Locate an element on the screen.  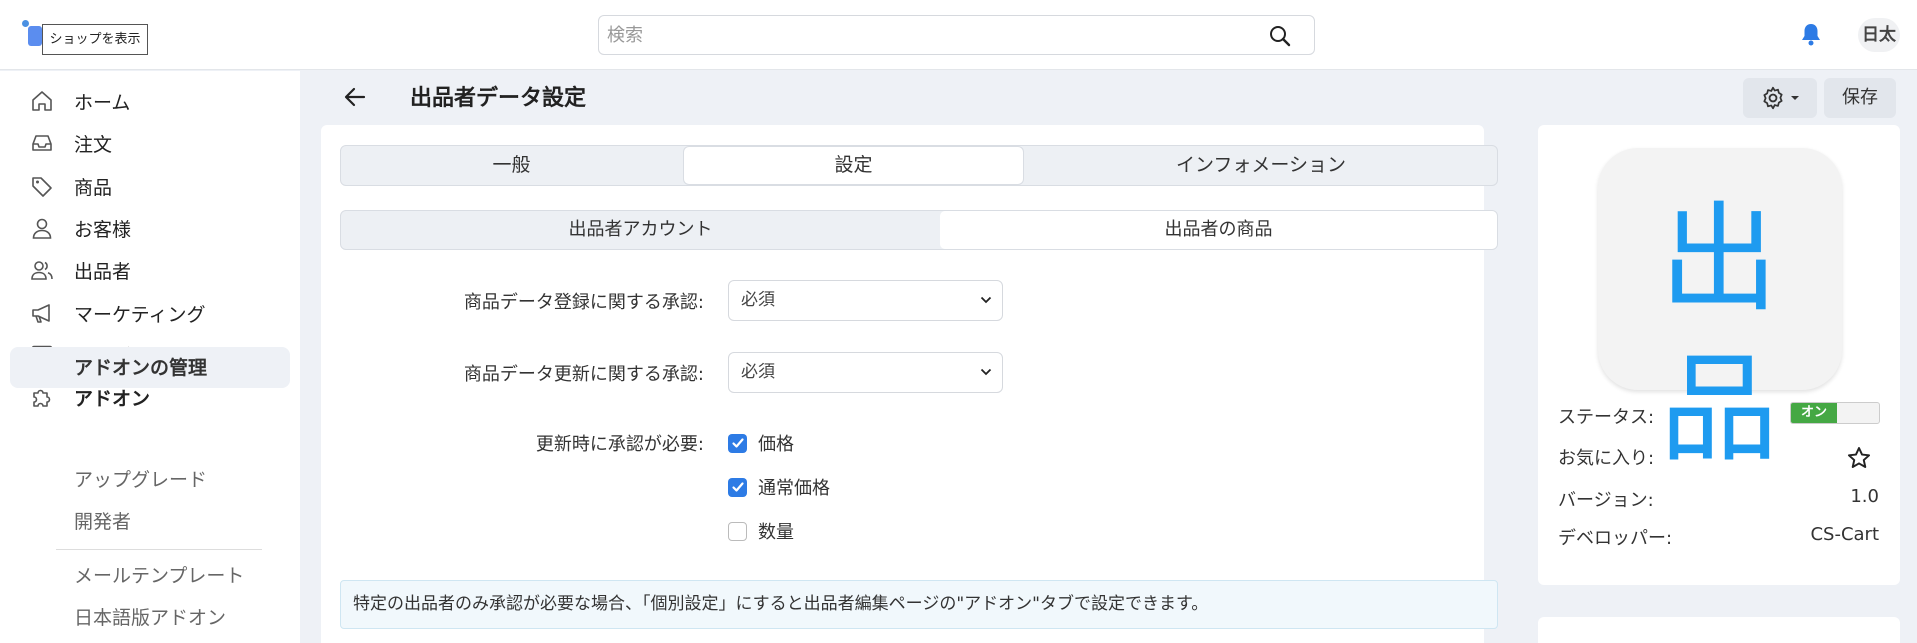
subtab-bar: 出品者アカウント 出品者の商品 is located at coordinates (919, 230).